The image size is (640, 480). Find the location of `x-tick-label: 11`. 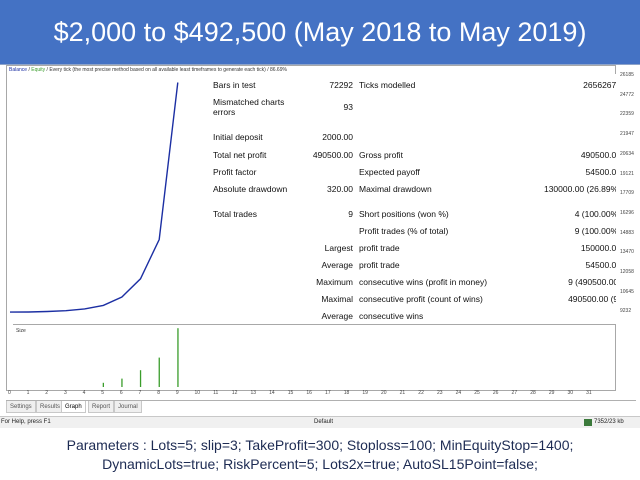

x-tick-label: 11 is located at coordinates (216, 393).